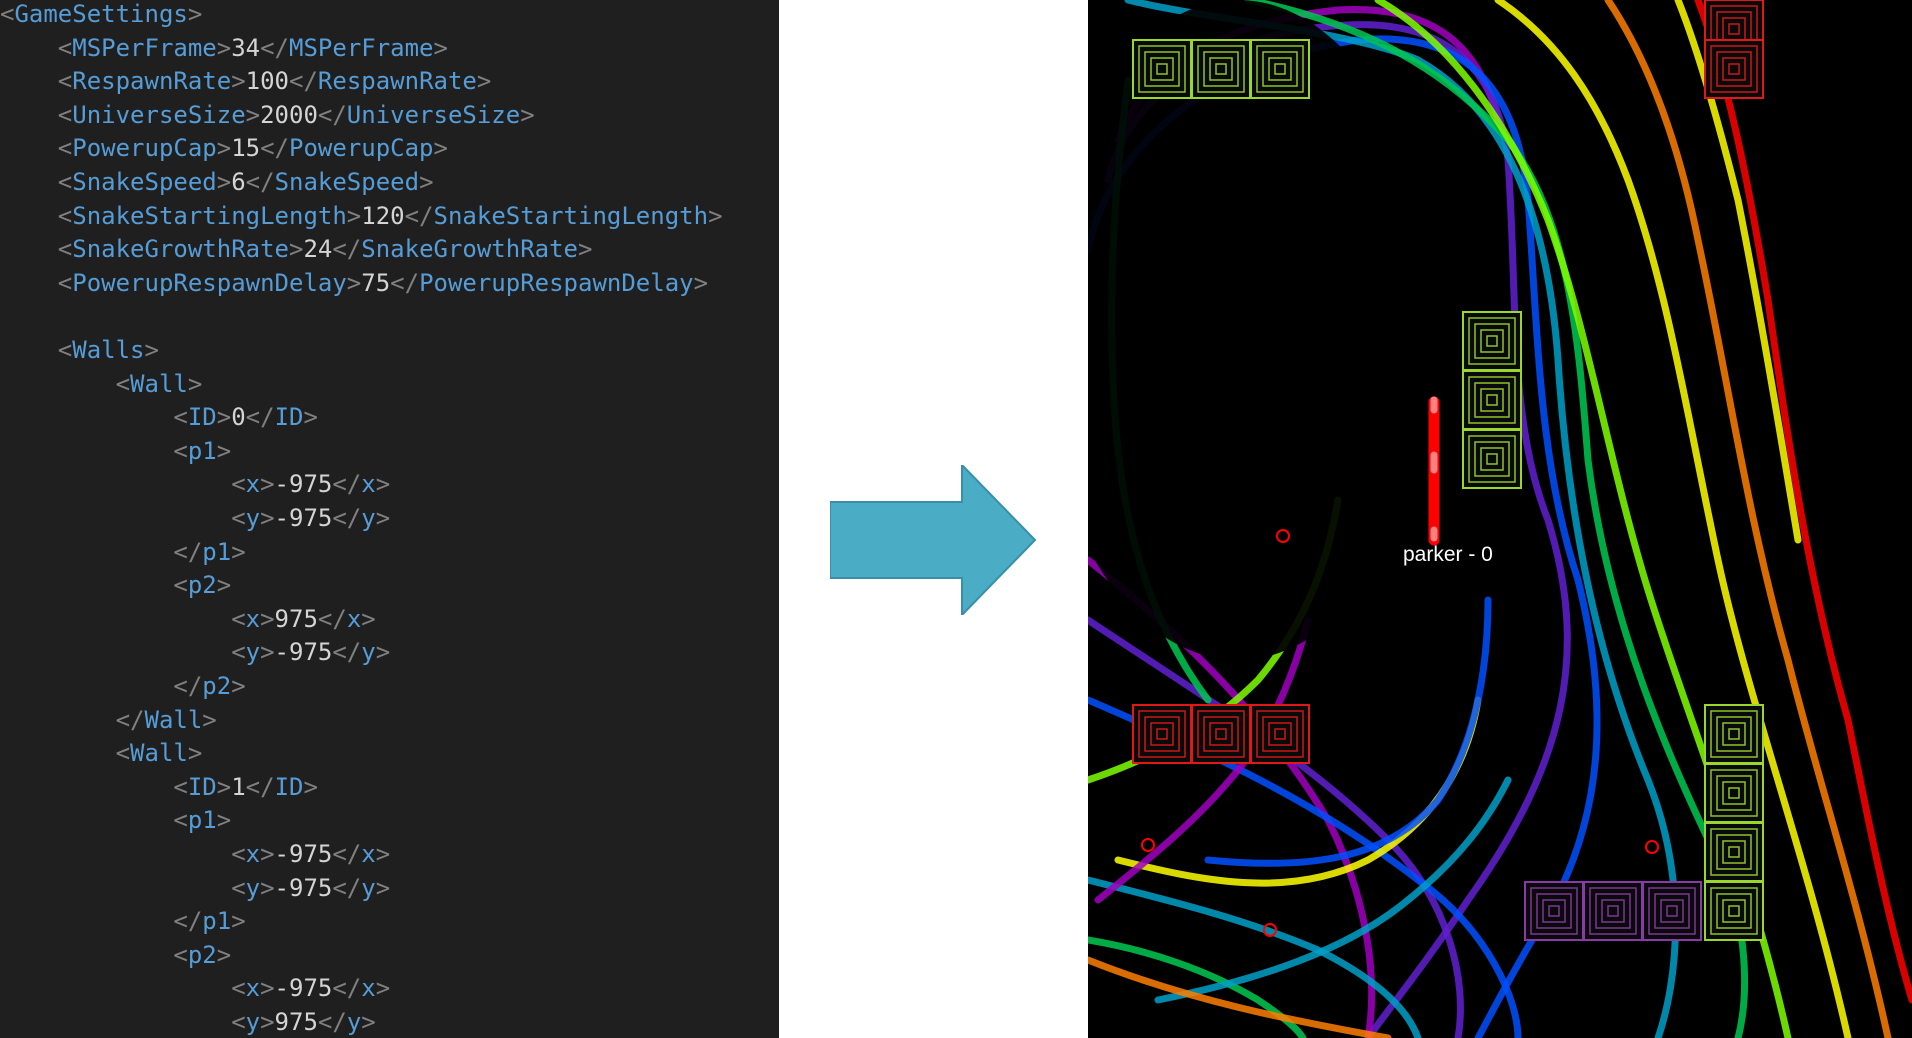  I want to click on code-line: <GameSettings>, so click(101, 14).